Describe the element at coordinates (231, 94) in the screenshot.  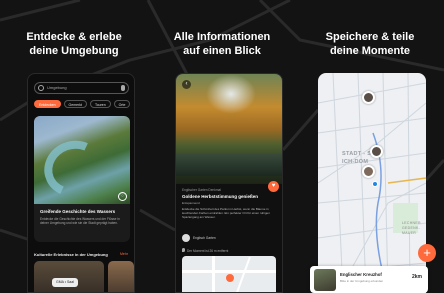
I see `sky-highlight` at that location.